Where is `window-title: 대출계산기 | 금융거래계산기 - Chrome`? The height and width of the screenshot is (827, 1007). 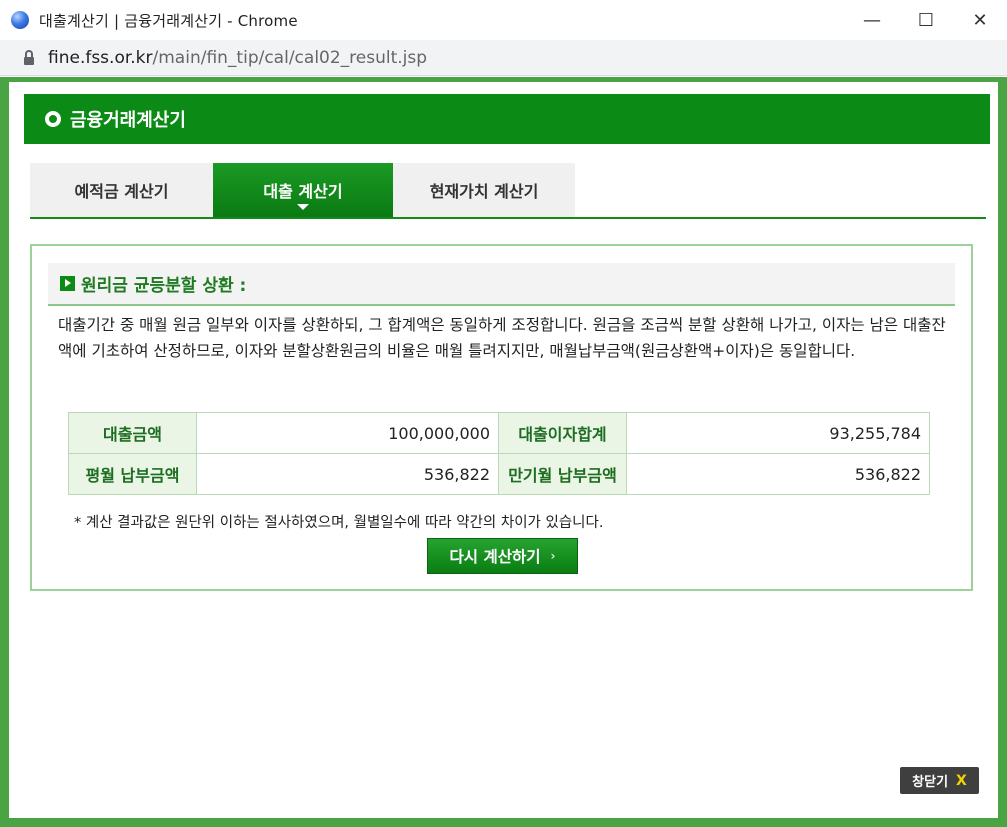 window-title: 대출계산기 | 금융거래계산기 - Chrome is located at coordinates (168, 20).